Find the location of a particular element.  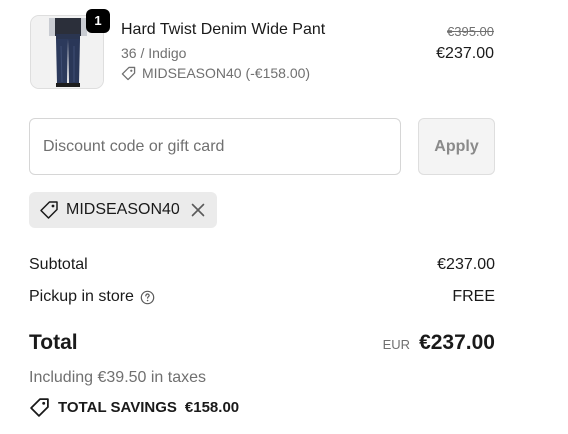

pickup-row: Pickup in store FREE is located at coordinates (262, 297).